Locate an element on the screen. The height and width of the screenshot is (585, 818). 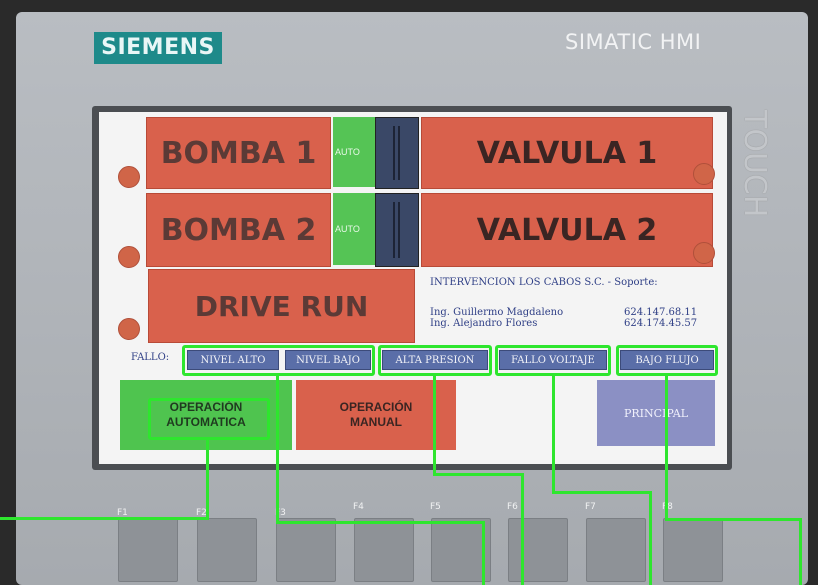
f4-label: F4 is located at coordinates (358, 507).